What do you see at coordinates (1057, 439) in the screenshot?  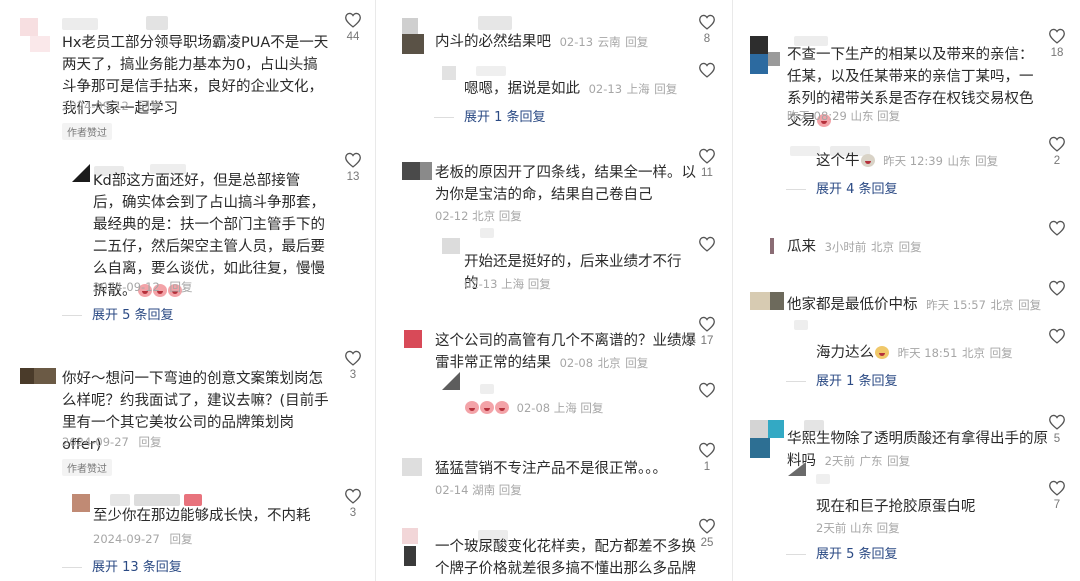 I see `like-count: 5` at bounding box center [1057, 439].